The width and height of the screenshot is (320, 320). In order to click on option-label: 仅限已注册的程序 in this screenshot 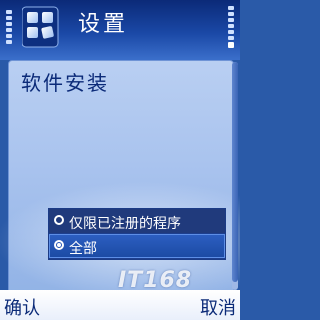, I will do `click(125, 224)`.